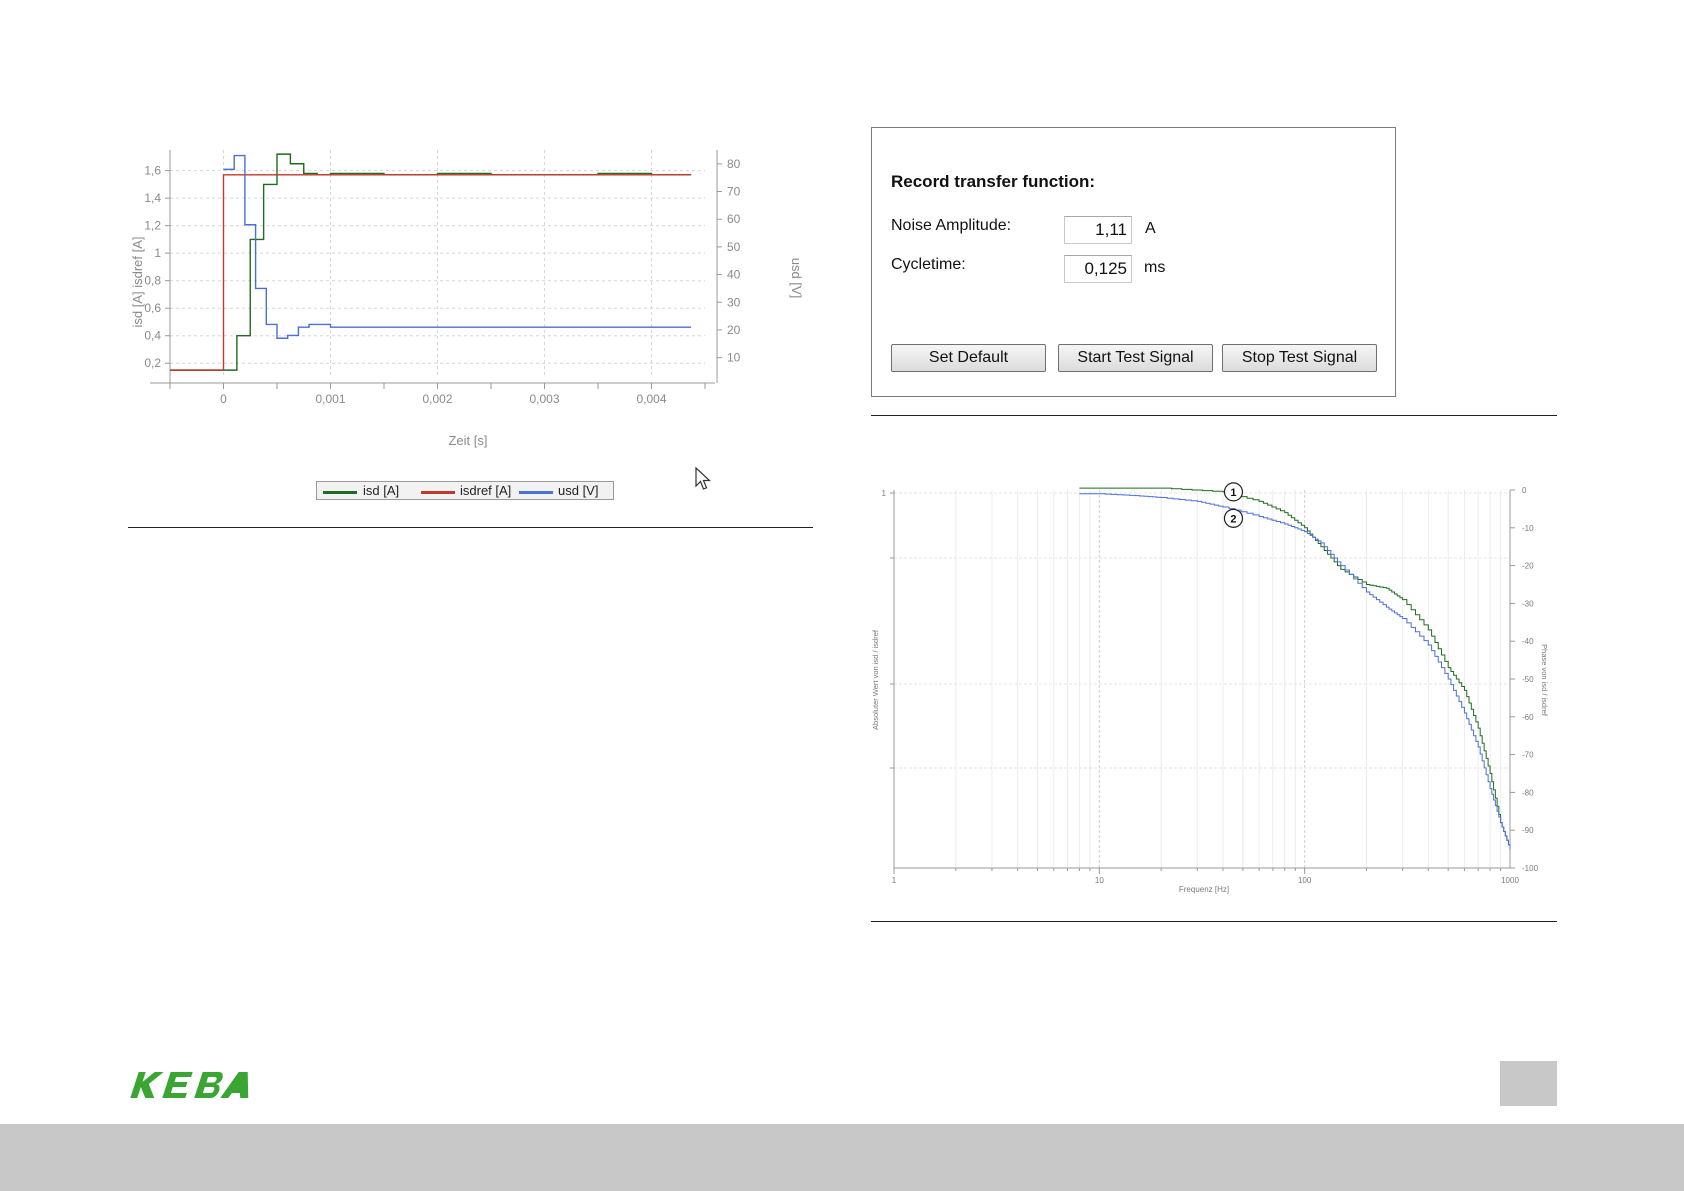 The width and height of the screenshot is (1684, 1191). Describe the element at coordinates (1528, 1083) in the screenshot. I see `page-number-box` at that location.